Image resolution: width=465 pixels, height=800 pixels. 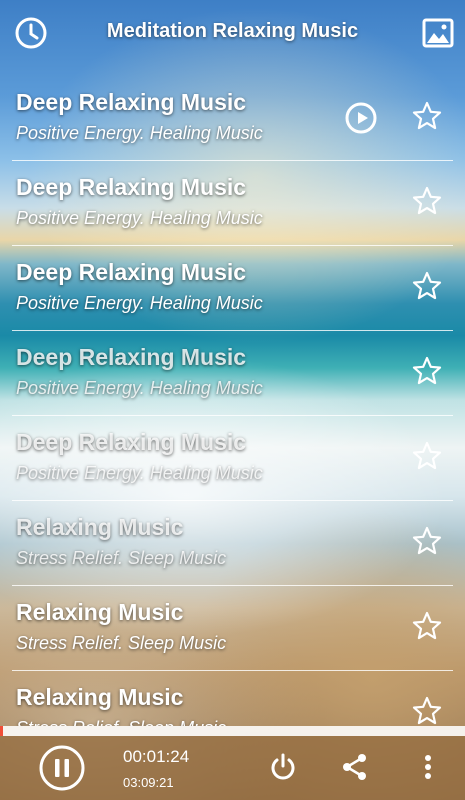 I want to click on share-icon, so click(x=355, y=767).